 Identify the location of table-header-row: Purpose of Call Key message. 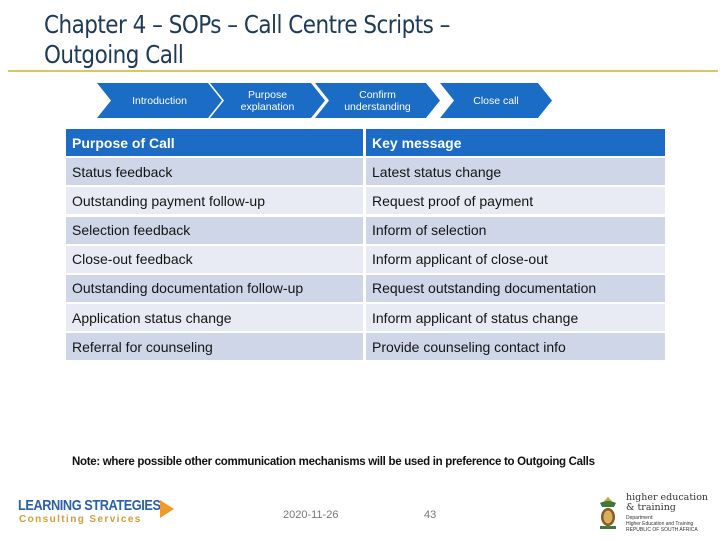
(365, 142).